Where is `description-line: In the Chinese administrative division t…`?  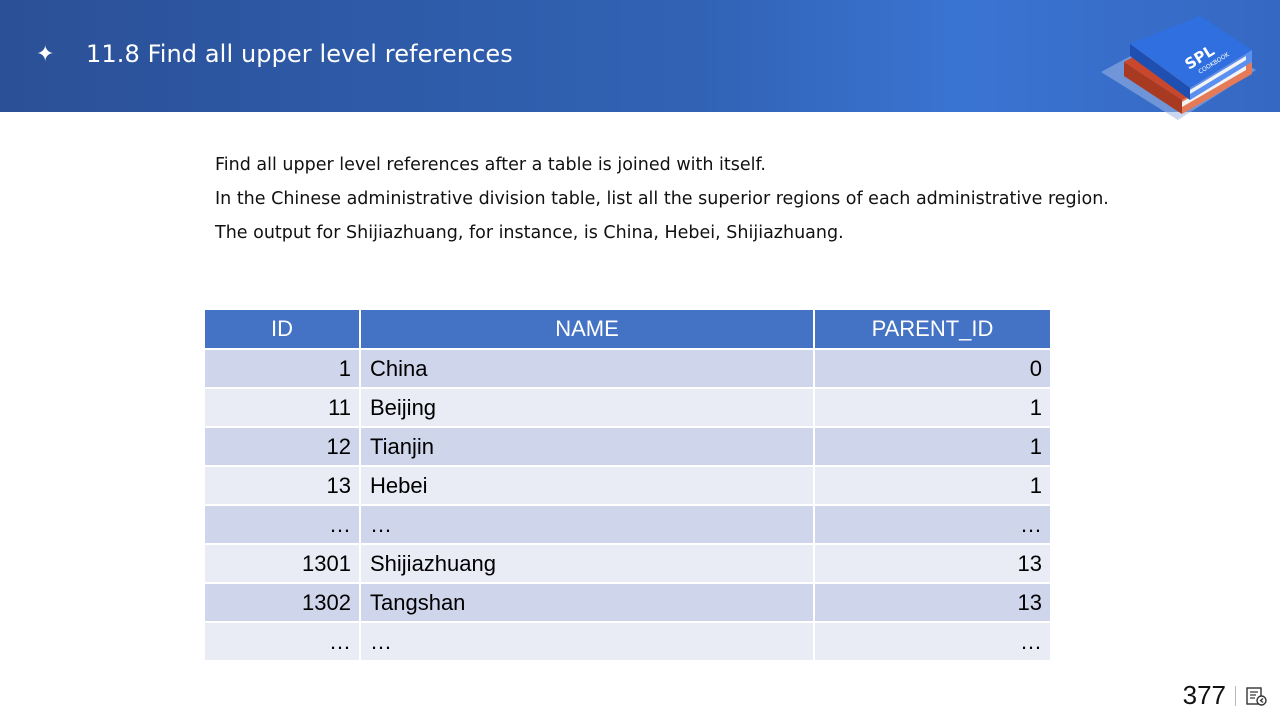
description-line: In the Chinese administrative division t… is located at coordinates (662, 199).